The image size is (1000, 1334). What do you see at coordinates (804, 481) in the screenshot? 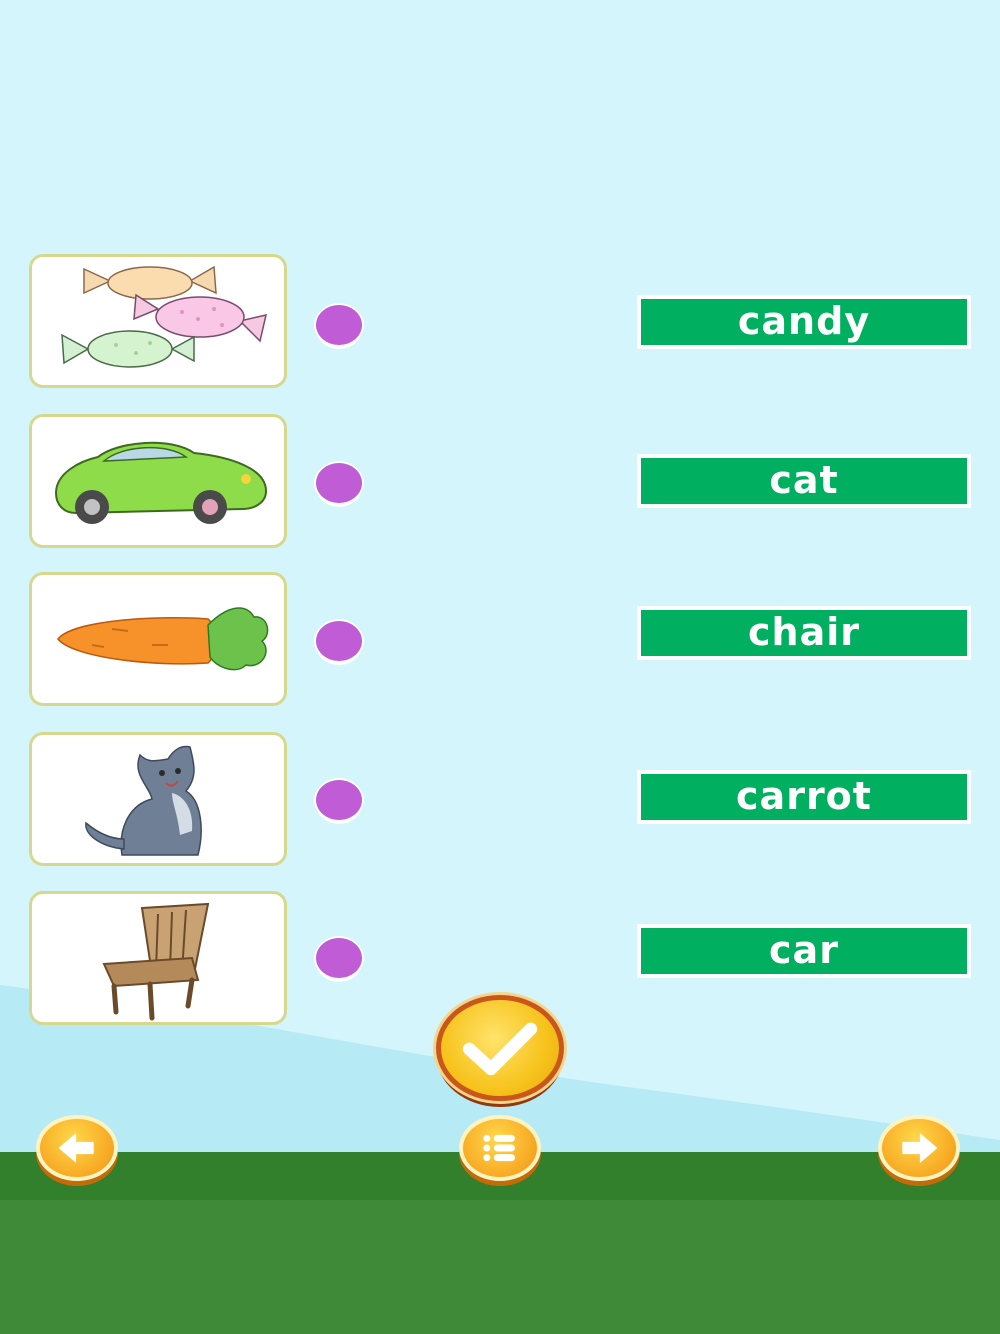
I see `word-label-2: cat` at bounding box center [804, 481].